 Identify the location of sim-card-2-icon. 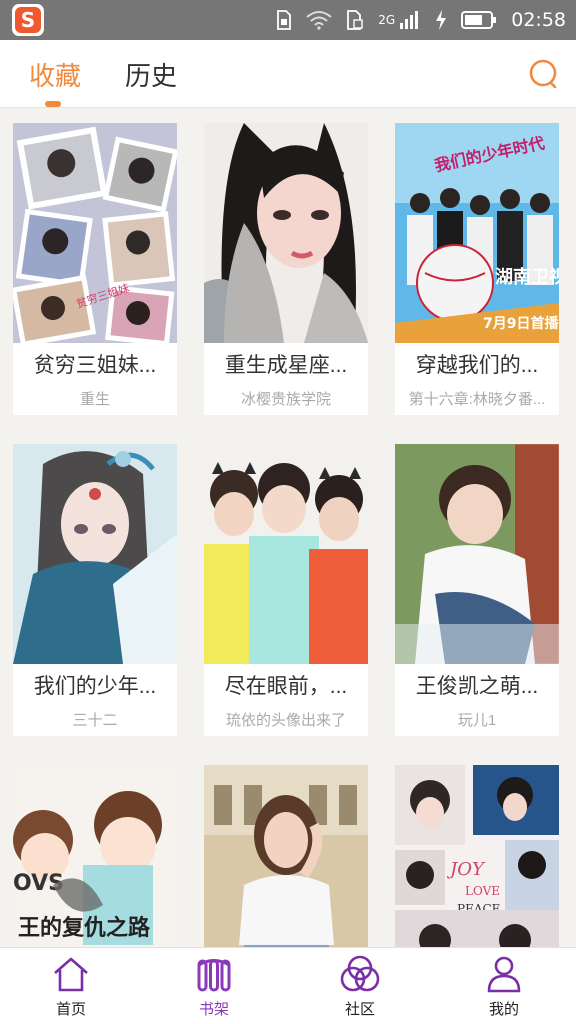
(355, 20).